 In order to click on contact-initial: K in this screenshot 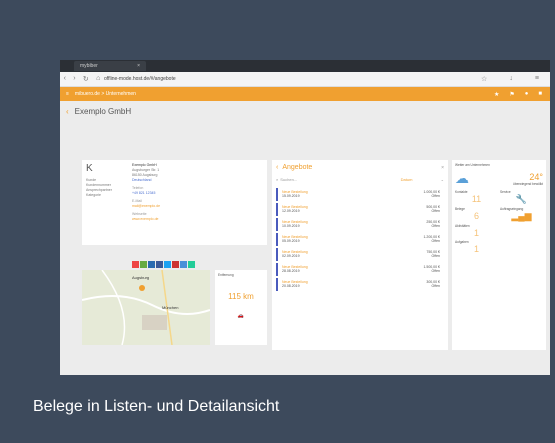, I will do `click(89, 168)`.